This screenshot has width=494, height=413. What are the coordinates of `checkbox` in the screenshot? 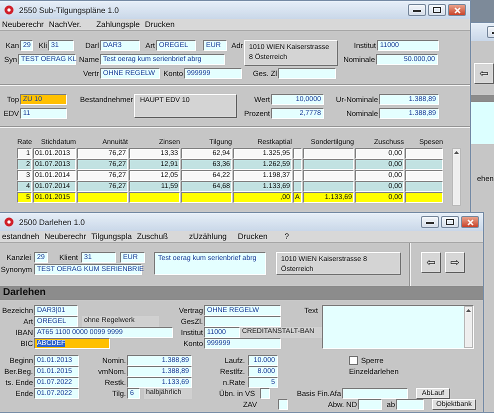 It's located at (353, 360).